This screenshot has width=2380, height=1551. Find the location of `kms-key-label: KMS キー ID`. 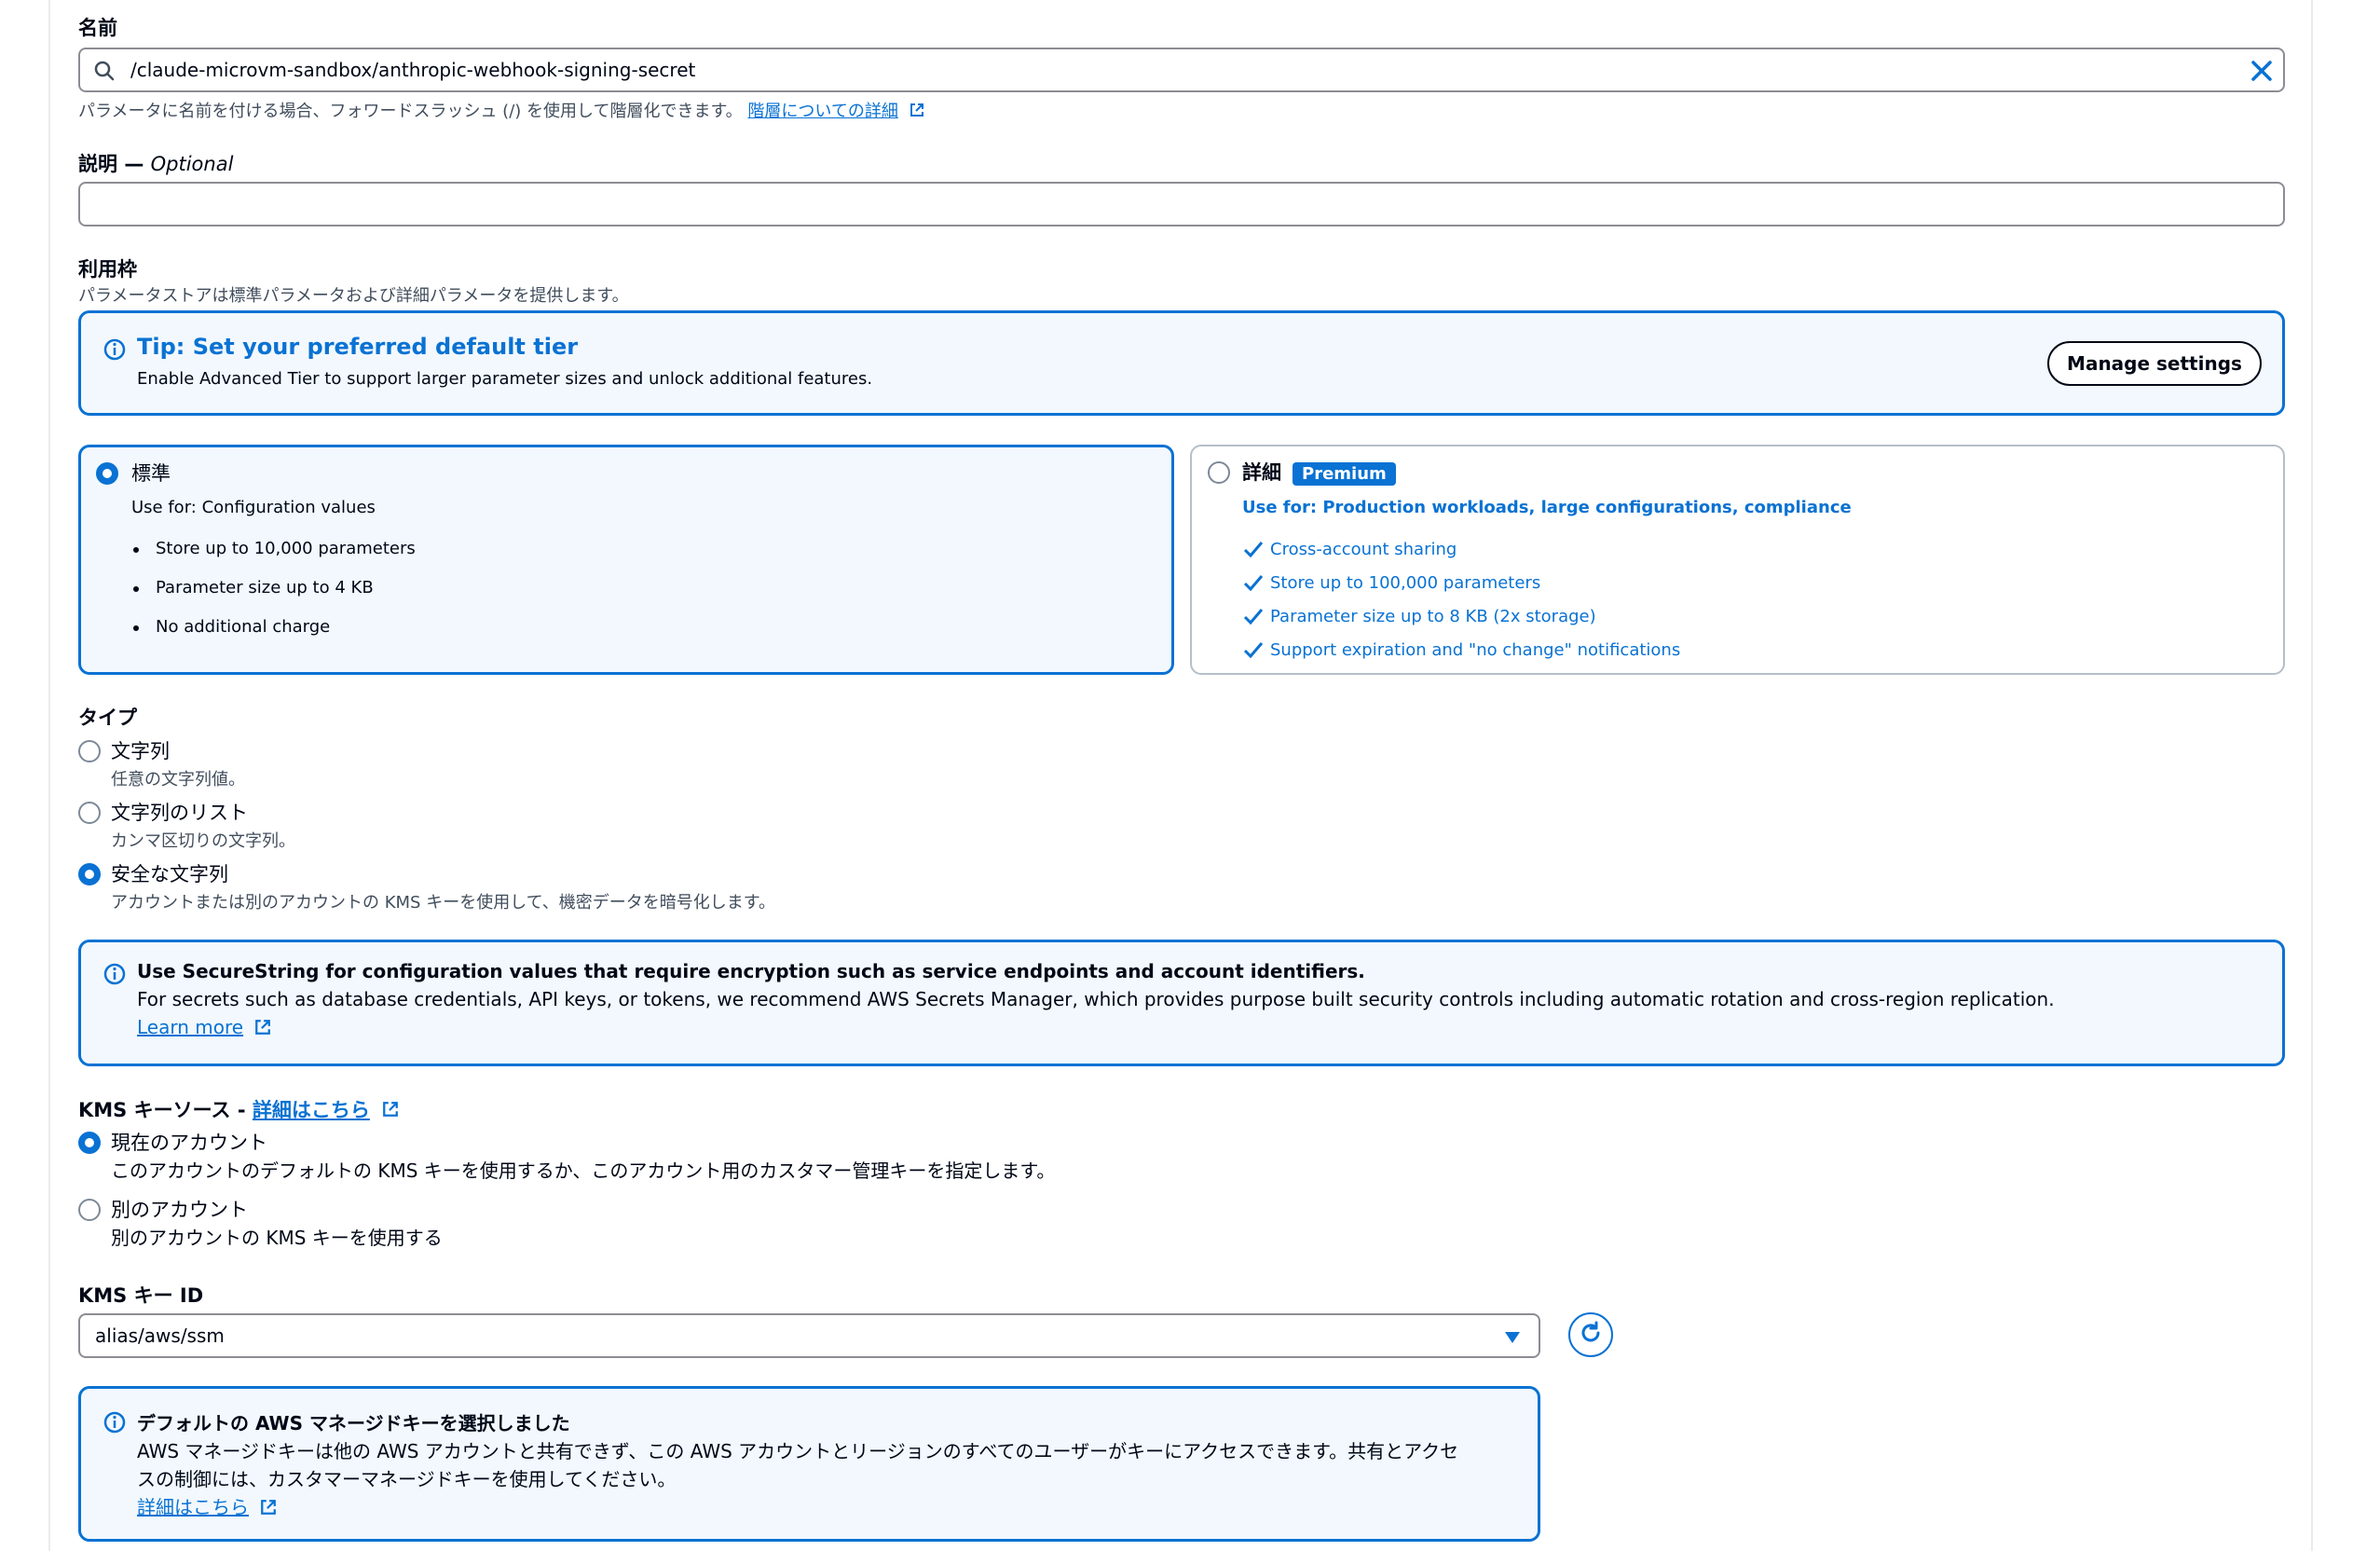

kms-key-label: KMS キー ID is located at coordinates (141, 1295).